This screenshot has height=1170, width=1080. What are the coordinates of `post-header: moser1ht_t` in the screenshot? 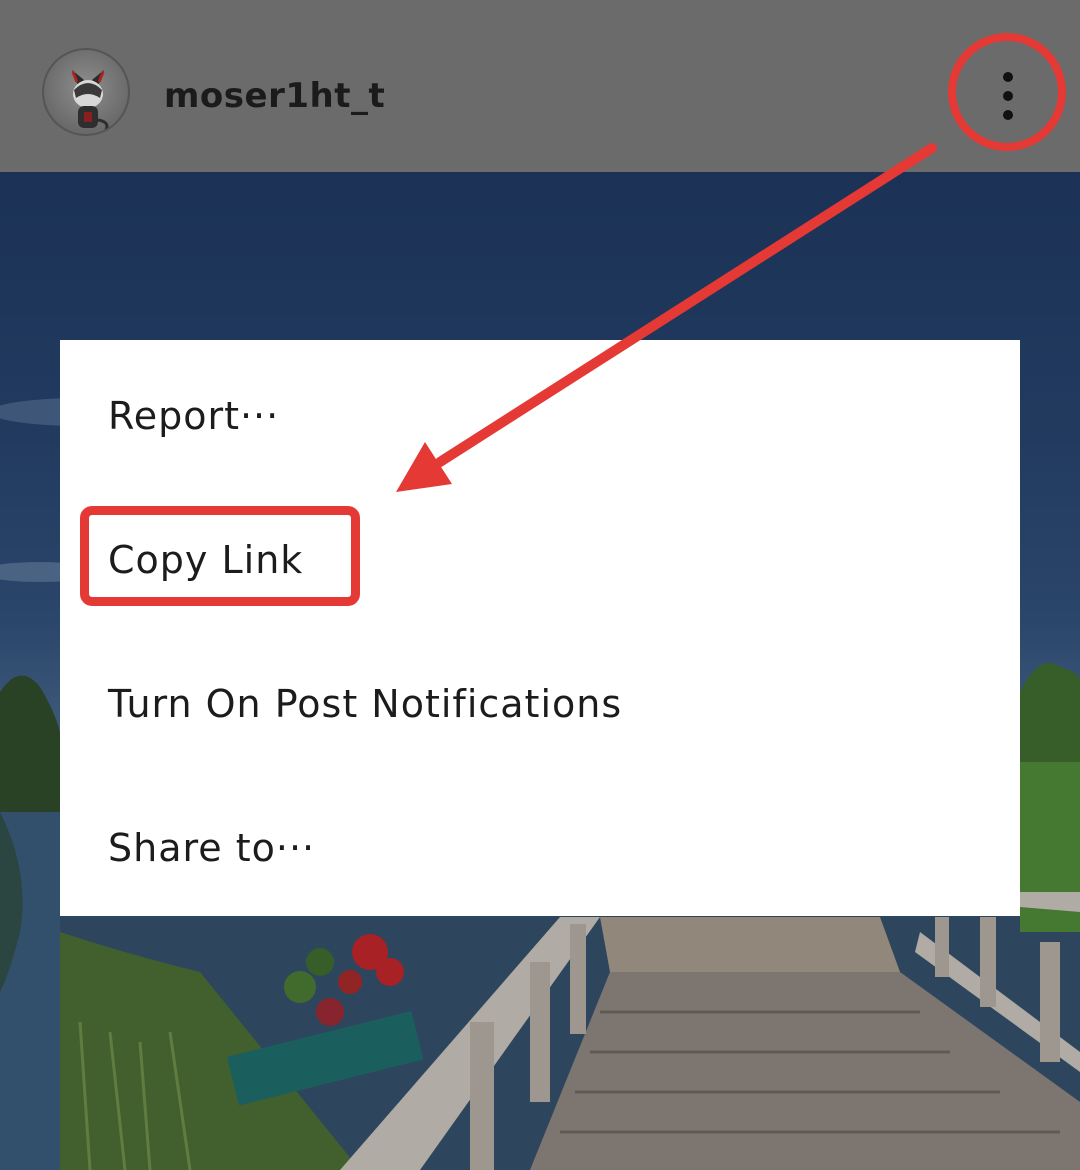 It's located at (540, 86).